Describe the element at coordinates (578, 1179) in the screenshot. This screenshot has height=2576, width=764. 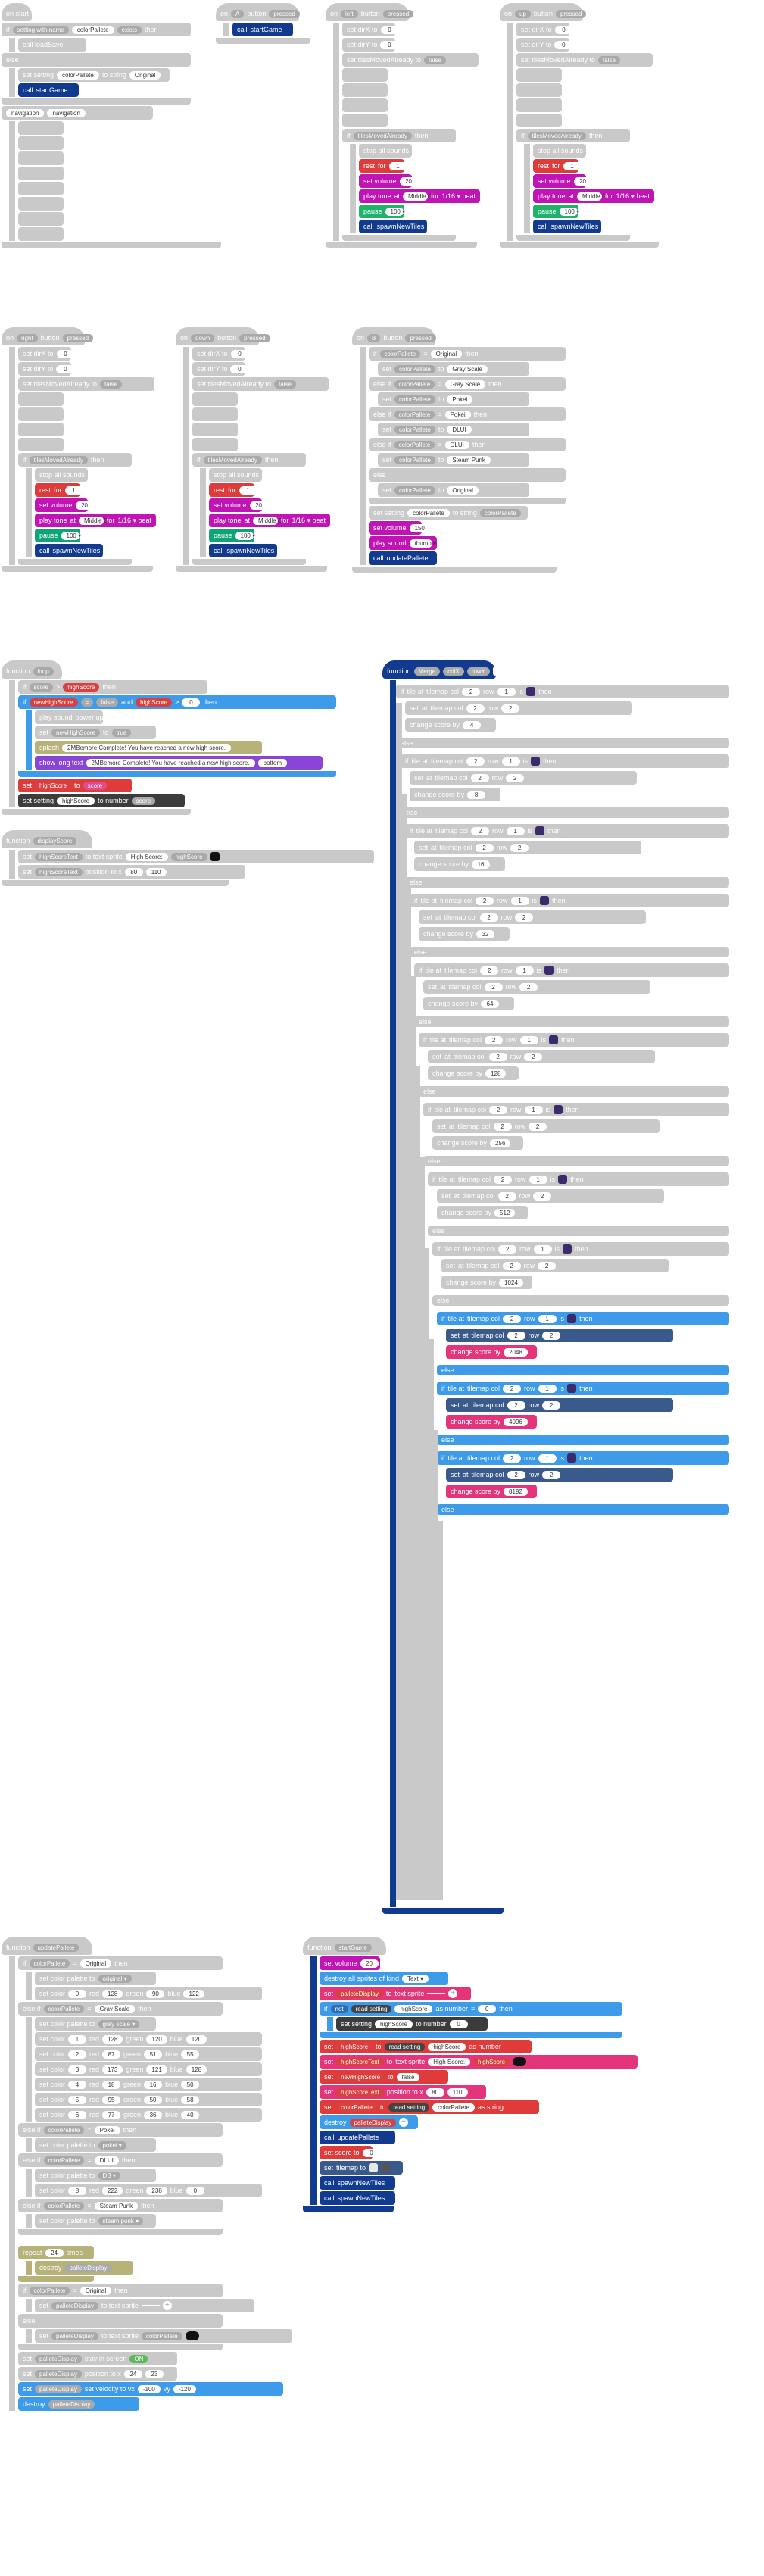
I see `merge-if-512: if tile at tilemap col 2 row 1 is then` at that location.